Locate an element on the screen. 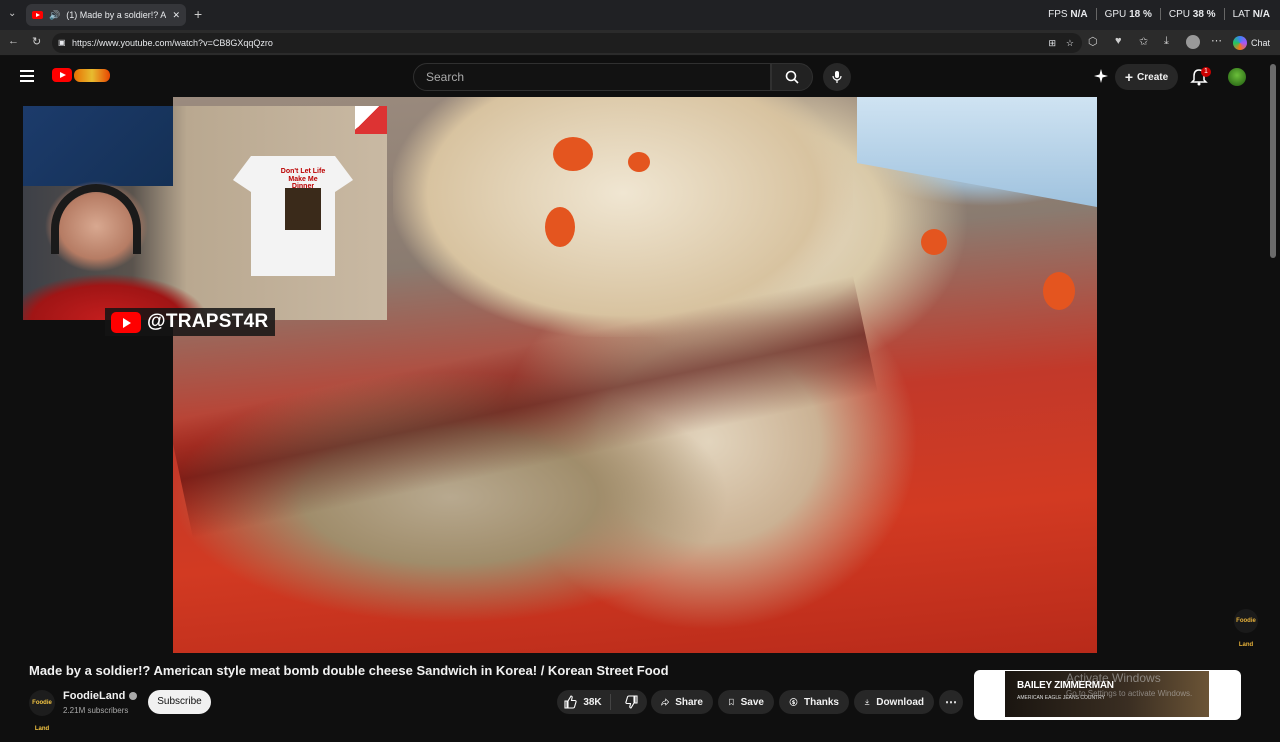 The height and width of the screenshot is (742, 1280). extension-icon: ⬡ is located at coordinates (1093, 41).